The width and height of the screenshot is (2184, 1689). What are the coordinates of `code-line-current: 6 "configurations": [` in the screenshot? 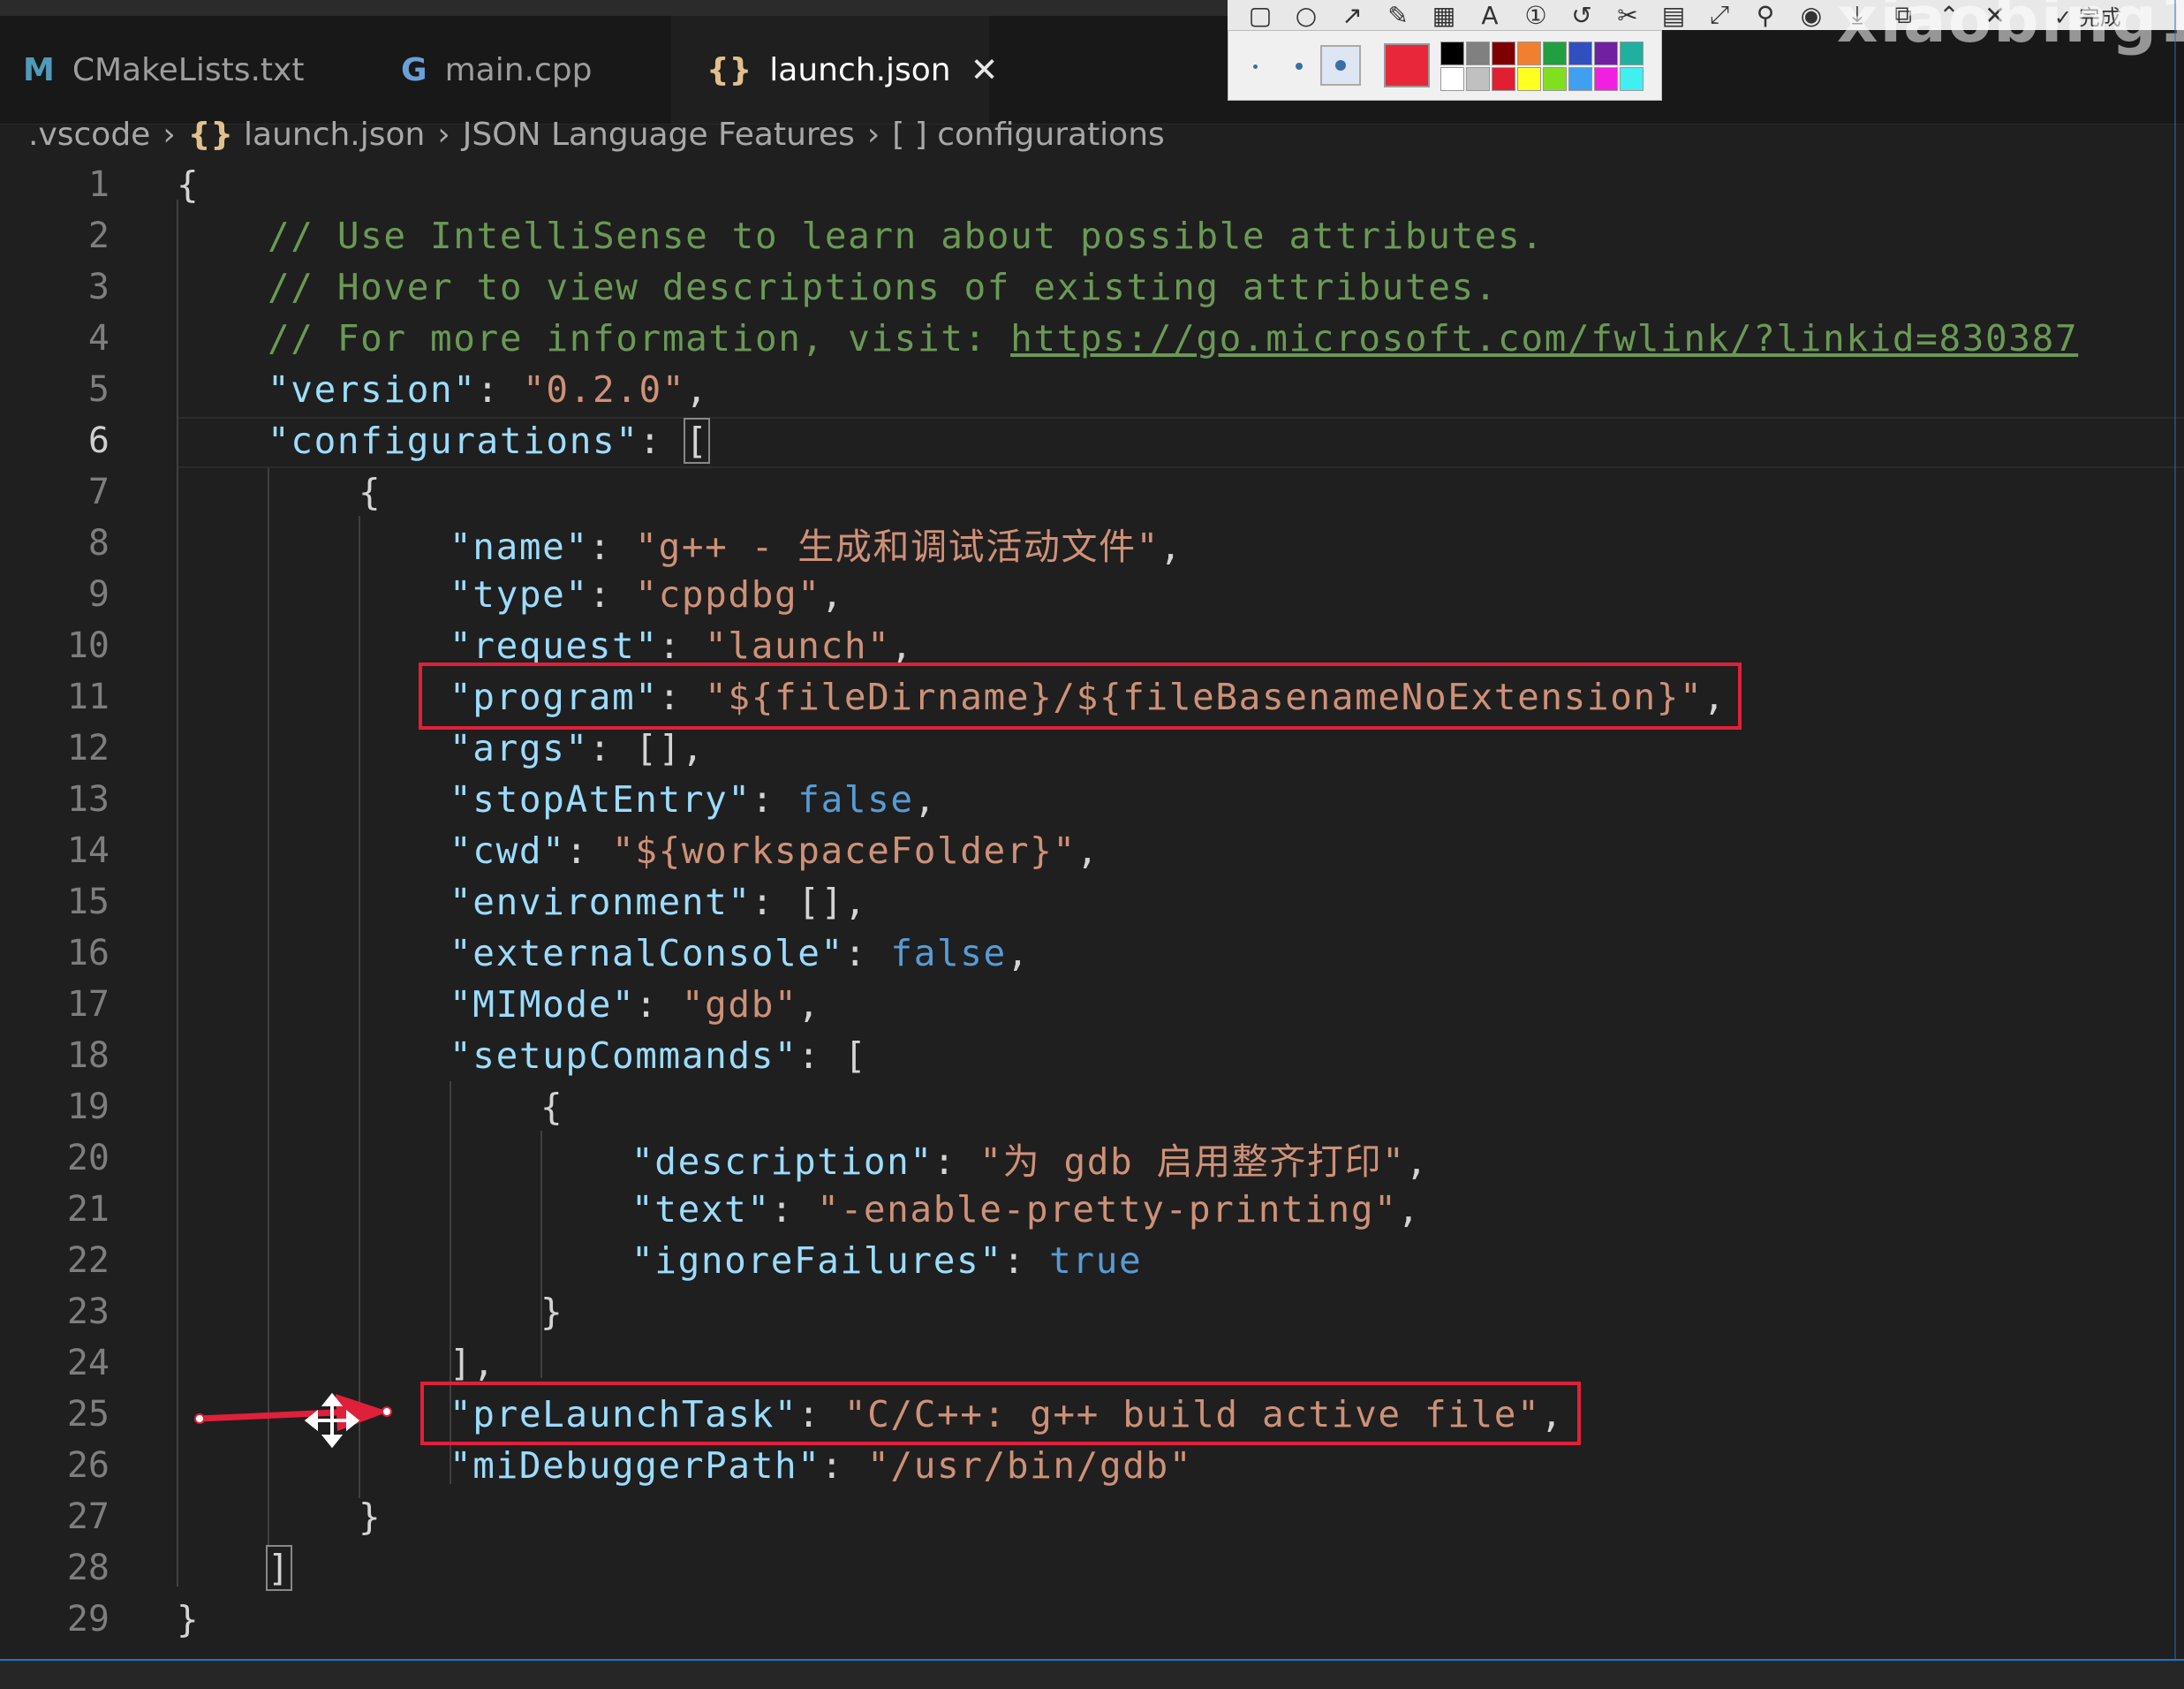 It's located at (1092, 441).